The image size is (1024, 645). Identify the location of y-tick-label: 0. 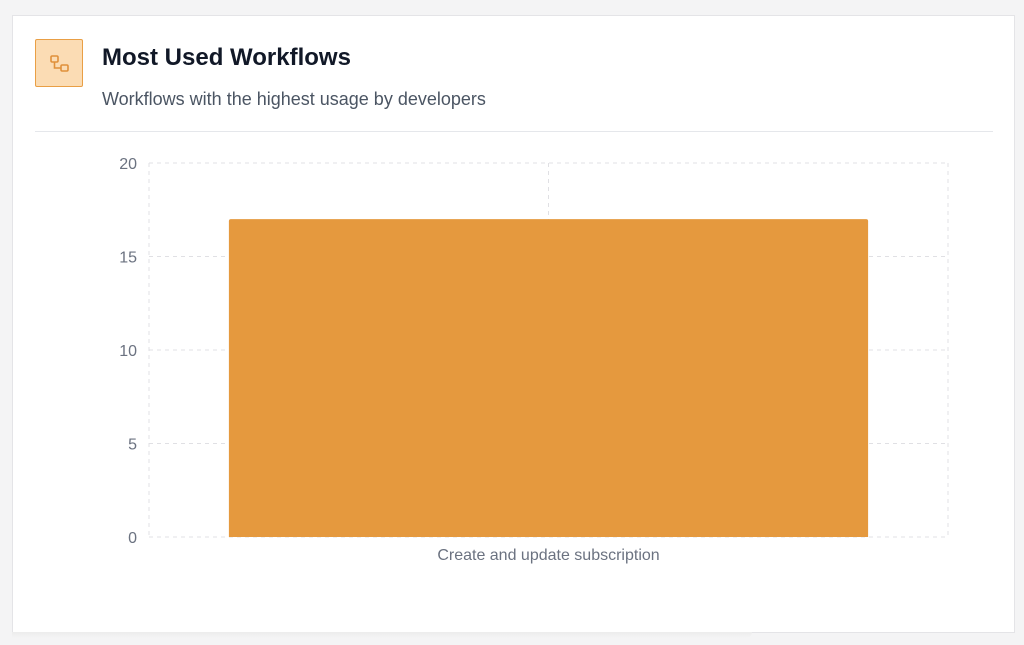
(132, 538).